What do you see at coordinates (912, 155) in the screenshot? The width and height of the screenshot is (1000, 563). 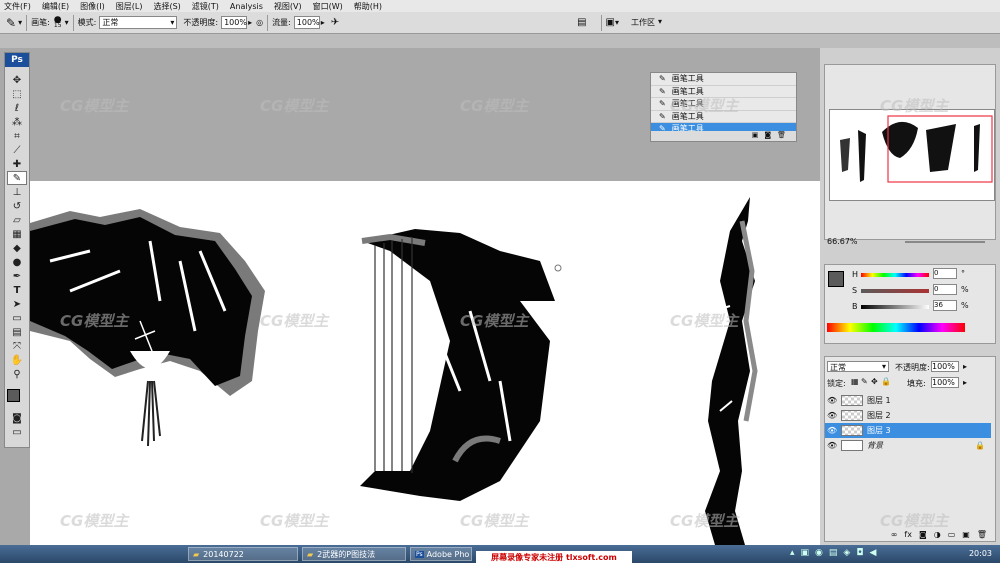 I see `navigator-thumbnail` at bounding box center [912, 155].